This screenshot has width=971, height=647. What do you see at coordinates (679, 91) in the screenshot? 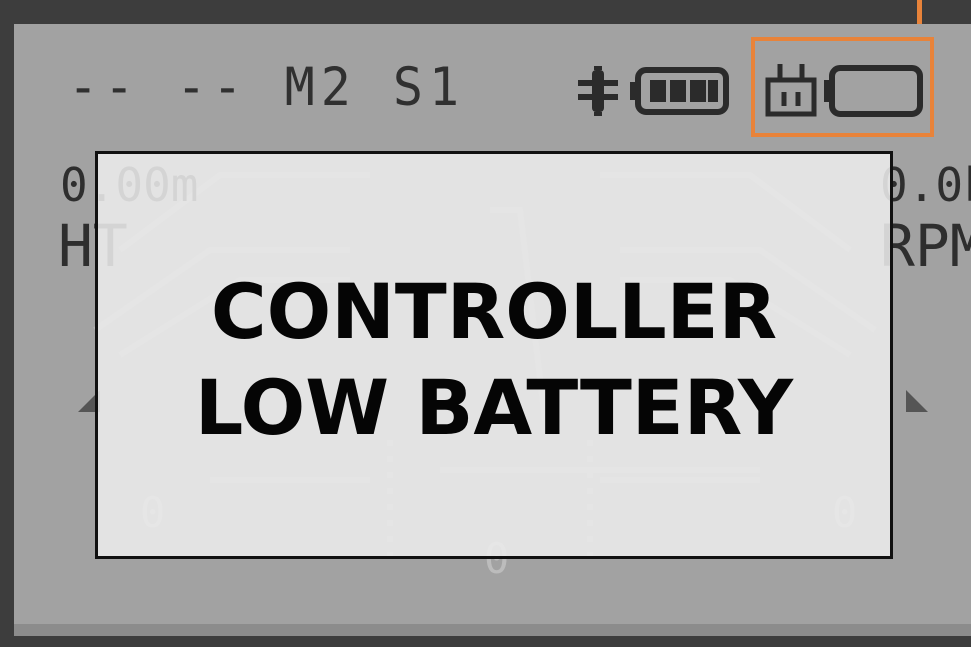
I see `aircraft-battery-icon` at bounding box center [679, 91].